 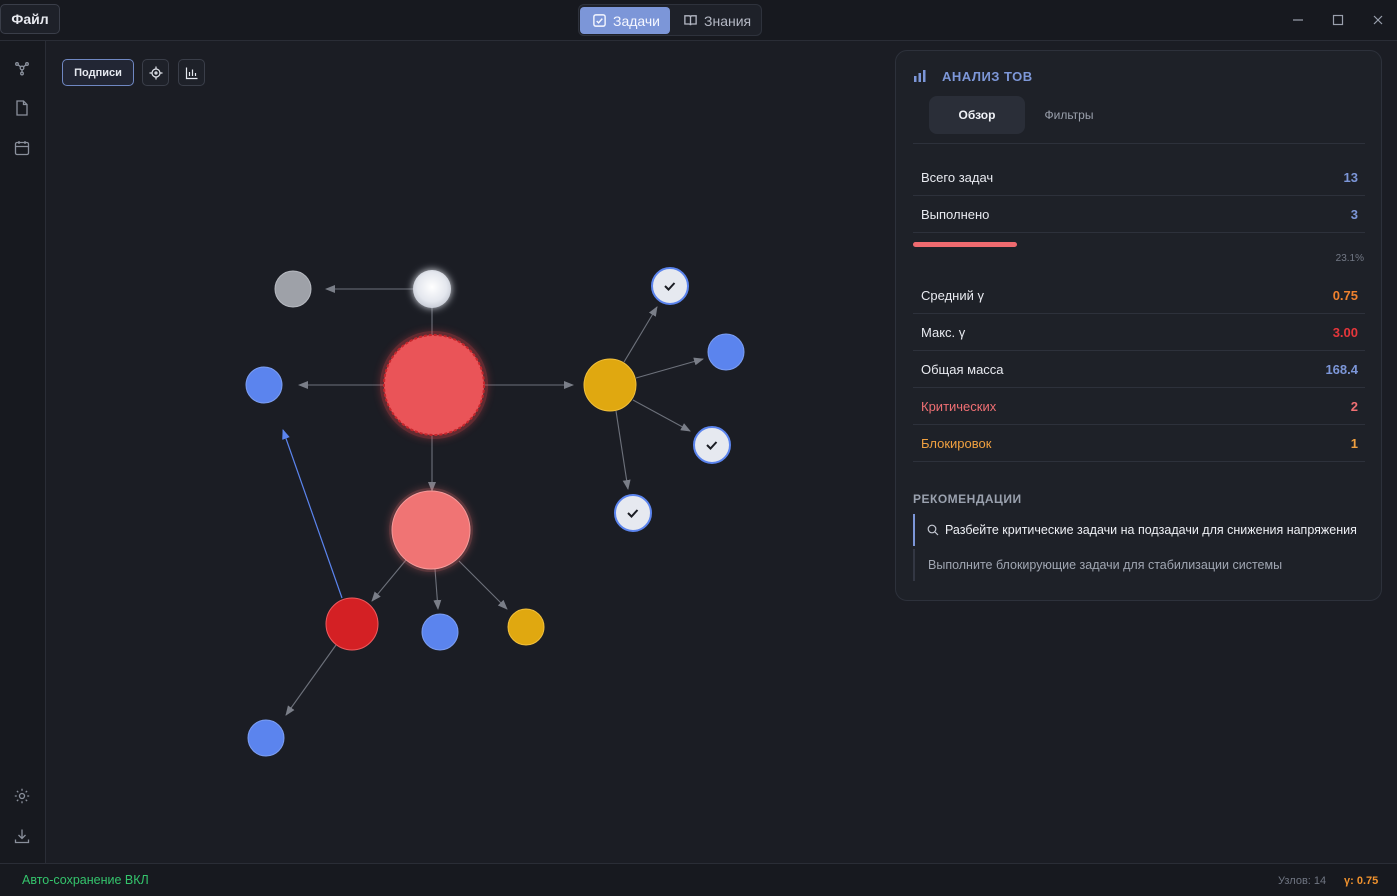 I want to click on bar-chart-icon, so click(x=920, y=76).